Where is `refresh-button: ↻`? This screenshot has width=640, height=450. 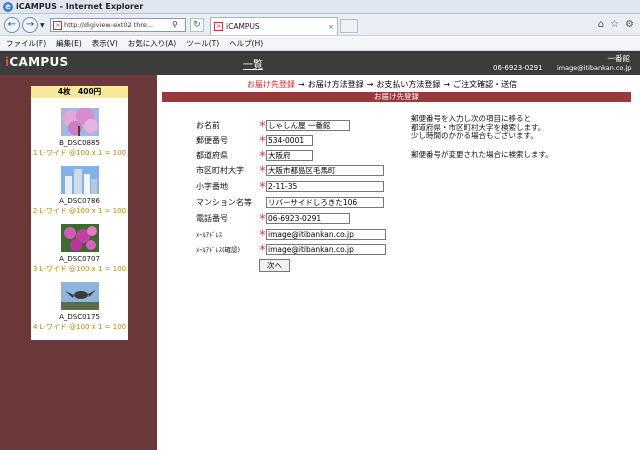 refresh-button: ↻ is located at coordinates (197, 25).